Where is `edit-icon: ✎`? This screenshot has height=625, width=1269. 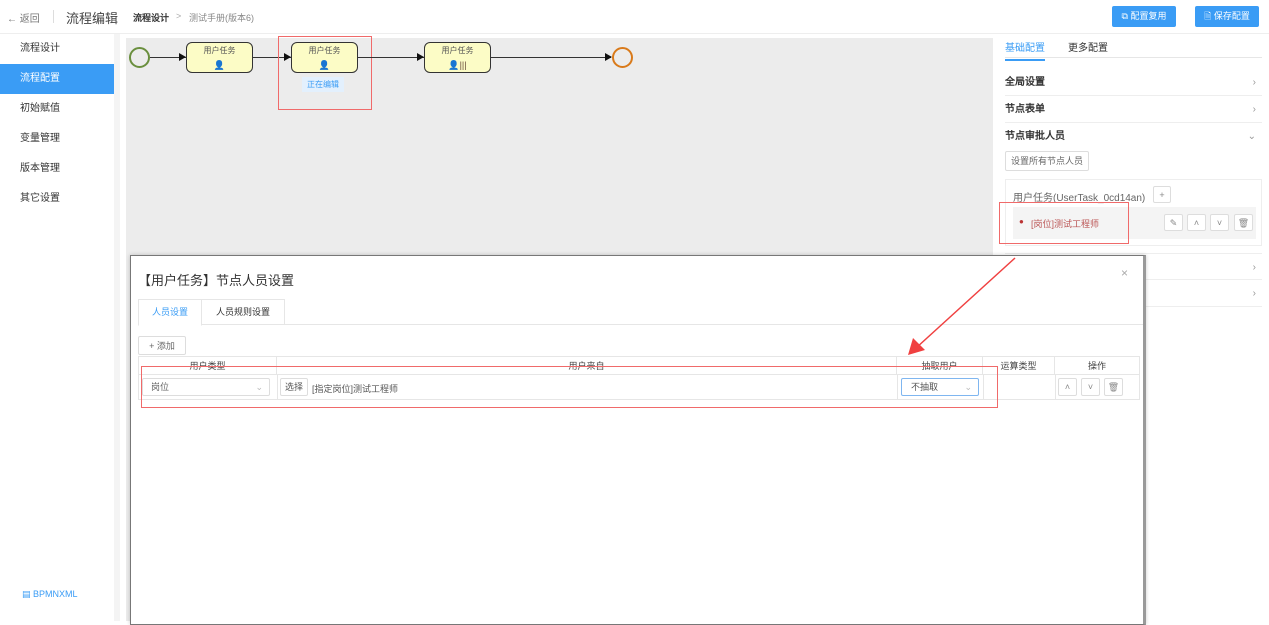 edit-icon: ✎ is located at coordinates (1173, 222).